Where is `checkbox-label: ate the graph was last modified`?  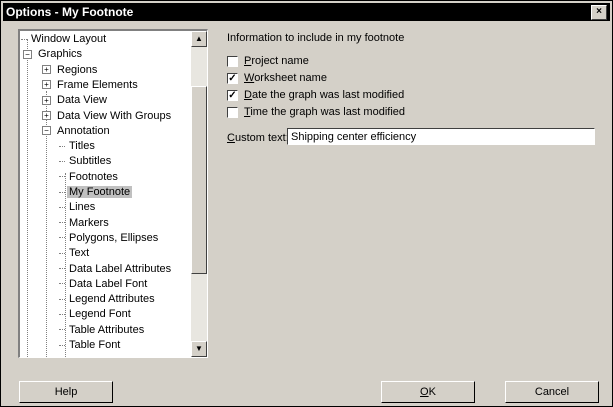 checkbox-label: ate the graph was last modified is located at coordinates (328, 95).